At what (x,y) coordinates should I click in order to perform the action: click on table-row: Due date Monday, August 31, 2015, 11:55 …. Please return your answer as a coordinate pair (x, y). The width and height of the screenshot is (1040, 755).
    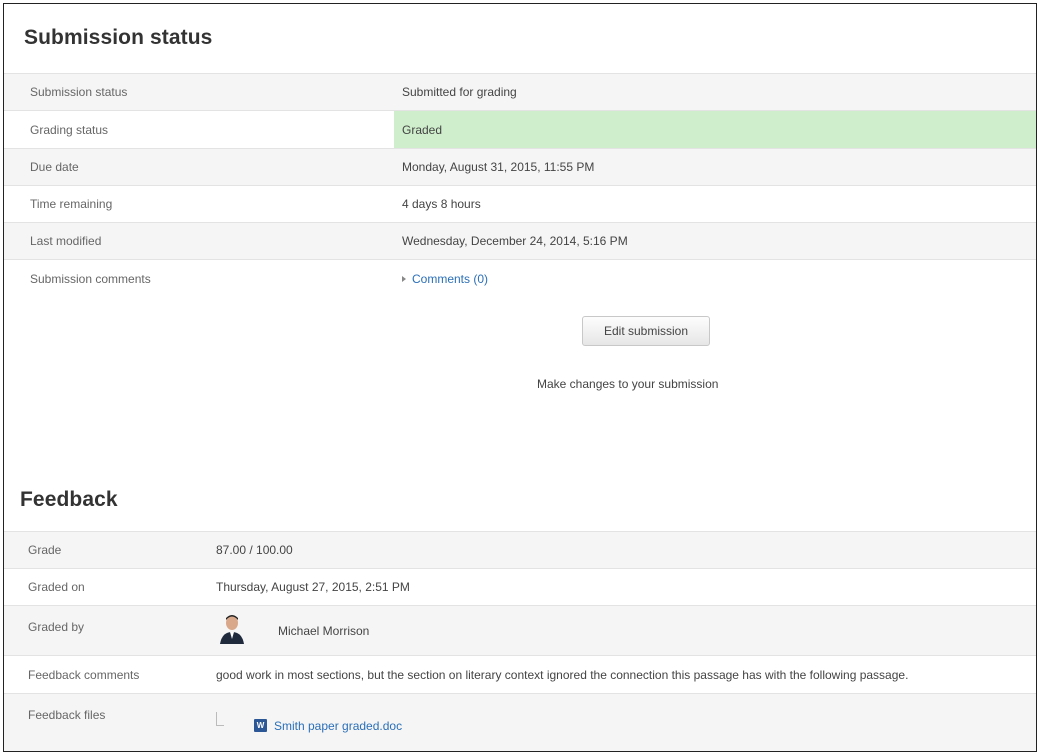
    Looking at the image, I should click on (520, 166).